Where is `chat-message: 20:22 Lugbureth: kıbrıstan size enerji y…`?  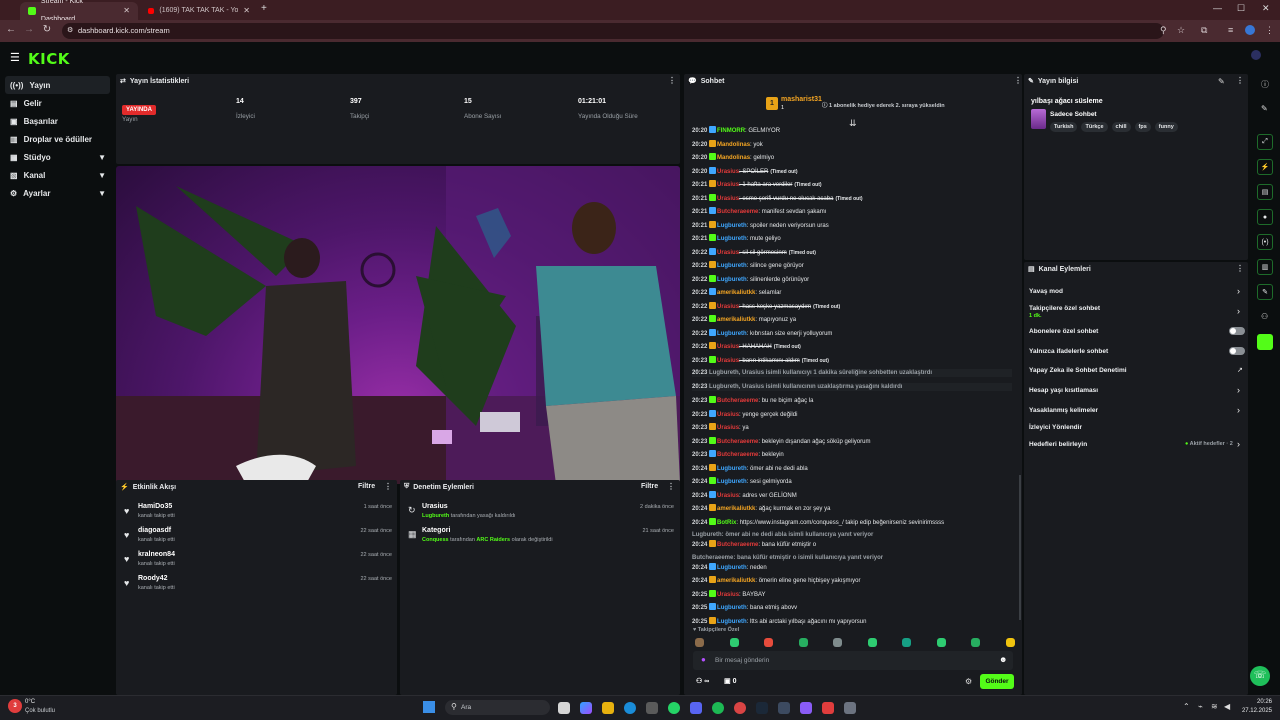 chat-message: 20:22 Lugbureth: kıbrıstan size enerji y… is located at coordinates (852, 333).